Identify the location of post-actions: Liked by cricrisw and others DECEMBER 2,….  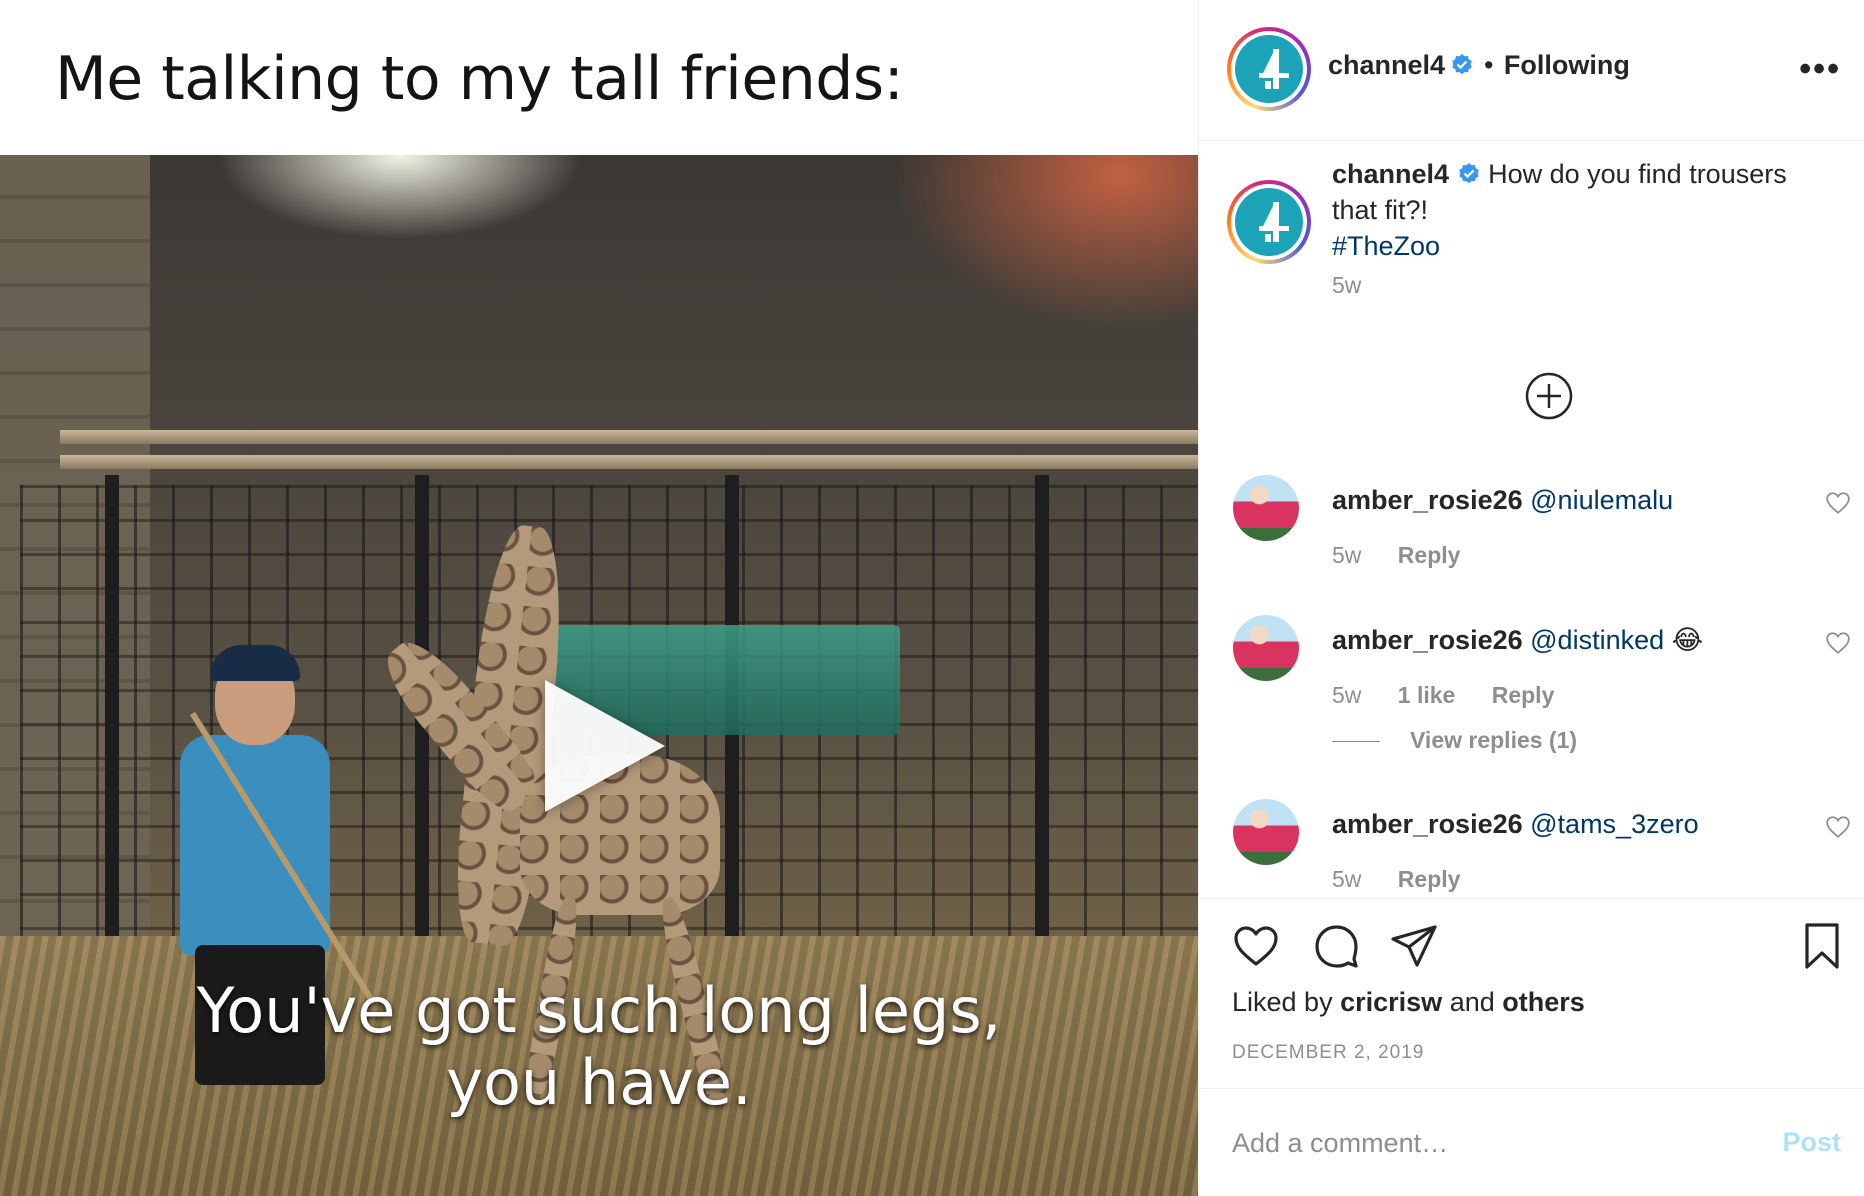
(1531, 993).